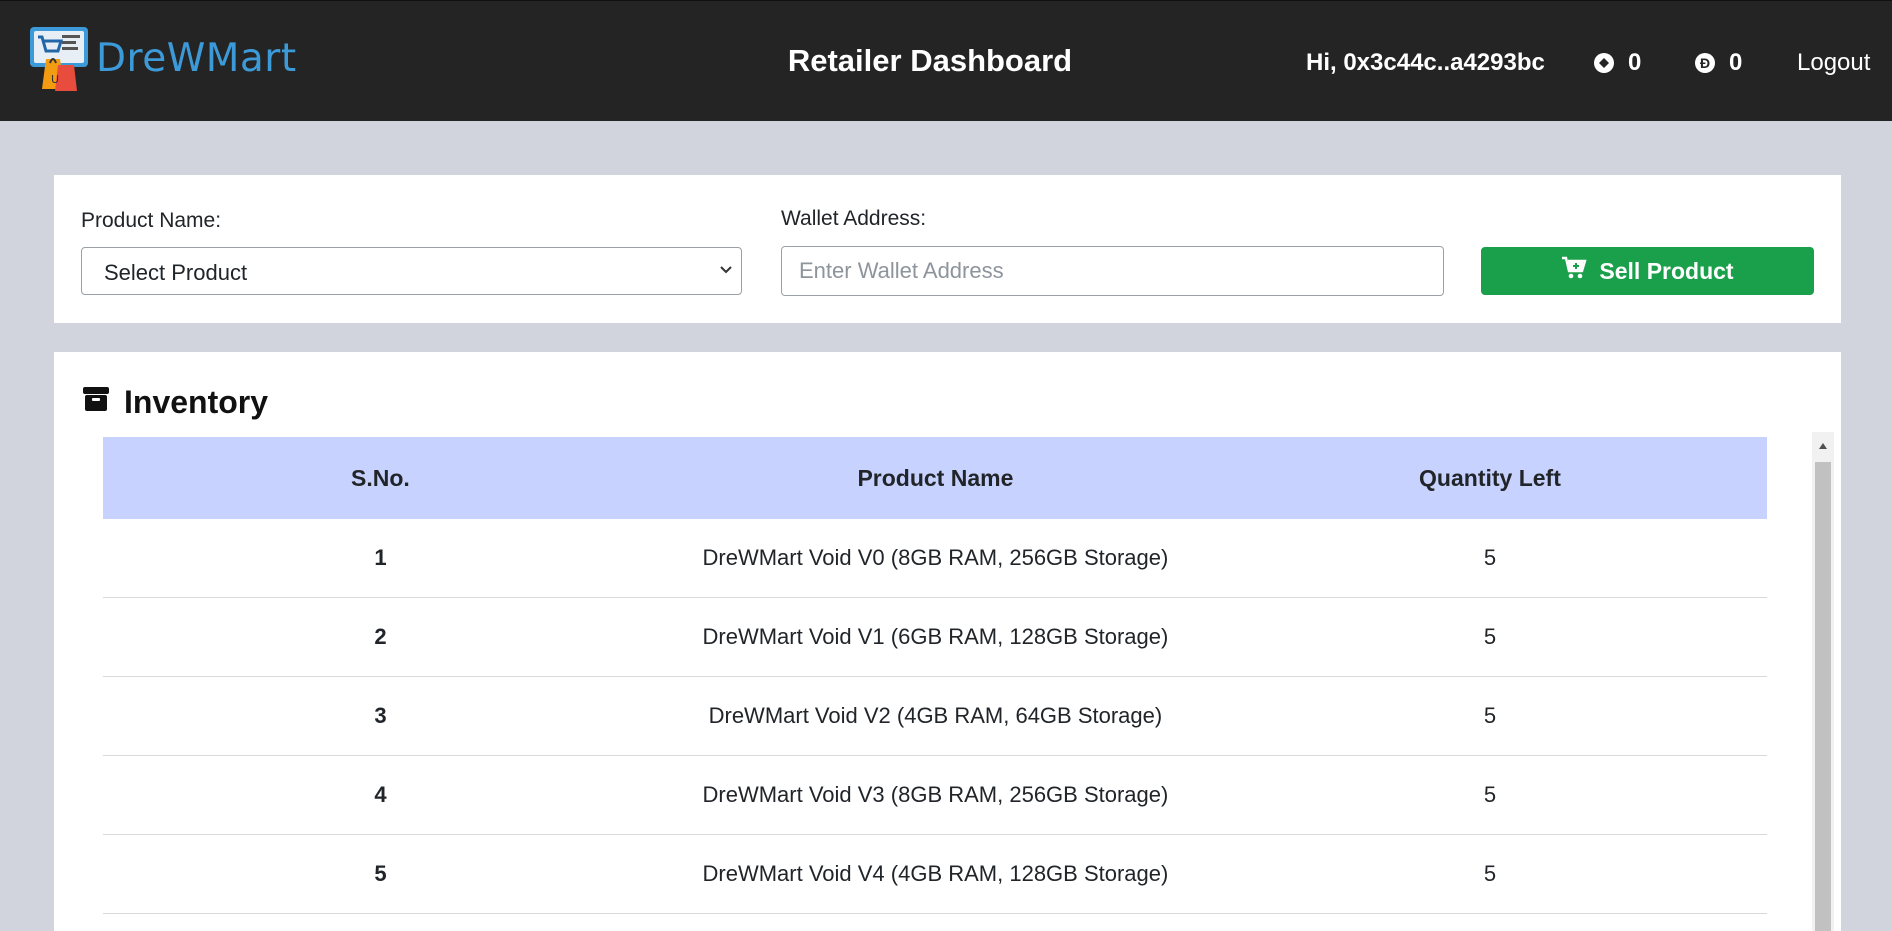  Describe the element at coordinates (1112, 271) in the screenshot. I see `wallet-address-input` at that location.